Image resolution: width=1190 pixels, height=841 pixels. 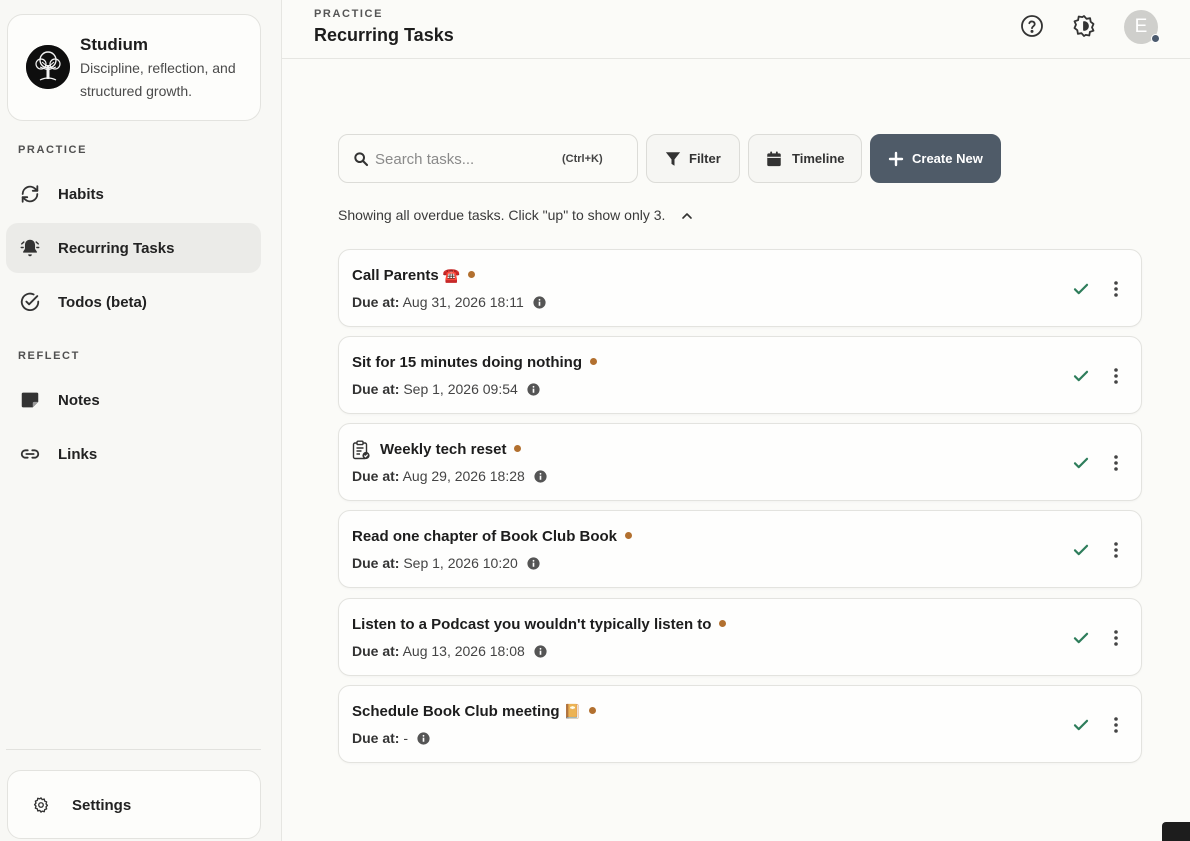 I want to click on page-title: Recurring Tasks, so click(x=384, y=35).